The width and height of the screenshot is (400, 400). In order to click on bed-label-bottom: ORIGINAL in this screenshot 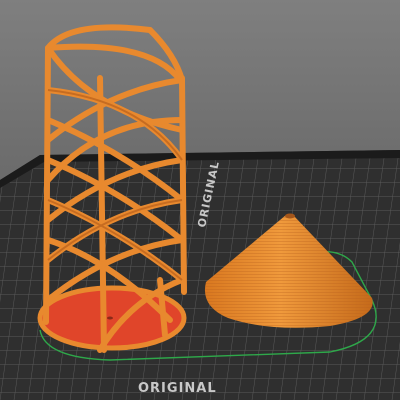, I will do `click(177, 388)`.